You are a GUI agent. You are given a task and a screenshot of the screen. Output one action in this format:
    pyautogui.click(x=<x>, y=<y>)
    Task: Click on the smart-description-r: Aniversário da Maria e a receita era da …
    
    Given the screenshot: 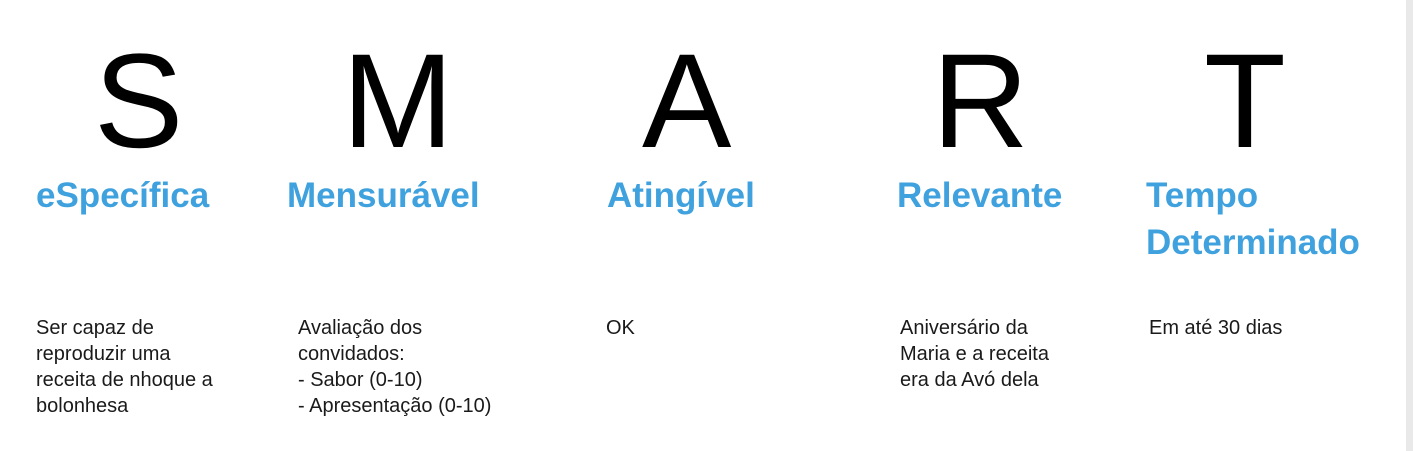 What is the action you would take?
    pyautogui.click(x=974, y=354)
    